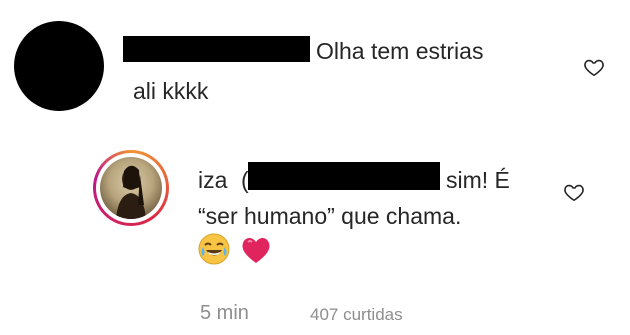 The height and width of the screenshot is (335, 630). I want to click on redacted-mention, so click(344, 176).